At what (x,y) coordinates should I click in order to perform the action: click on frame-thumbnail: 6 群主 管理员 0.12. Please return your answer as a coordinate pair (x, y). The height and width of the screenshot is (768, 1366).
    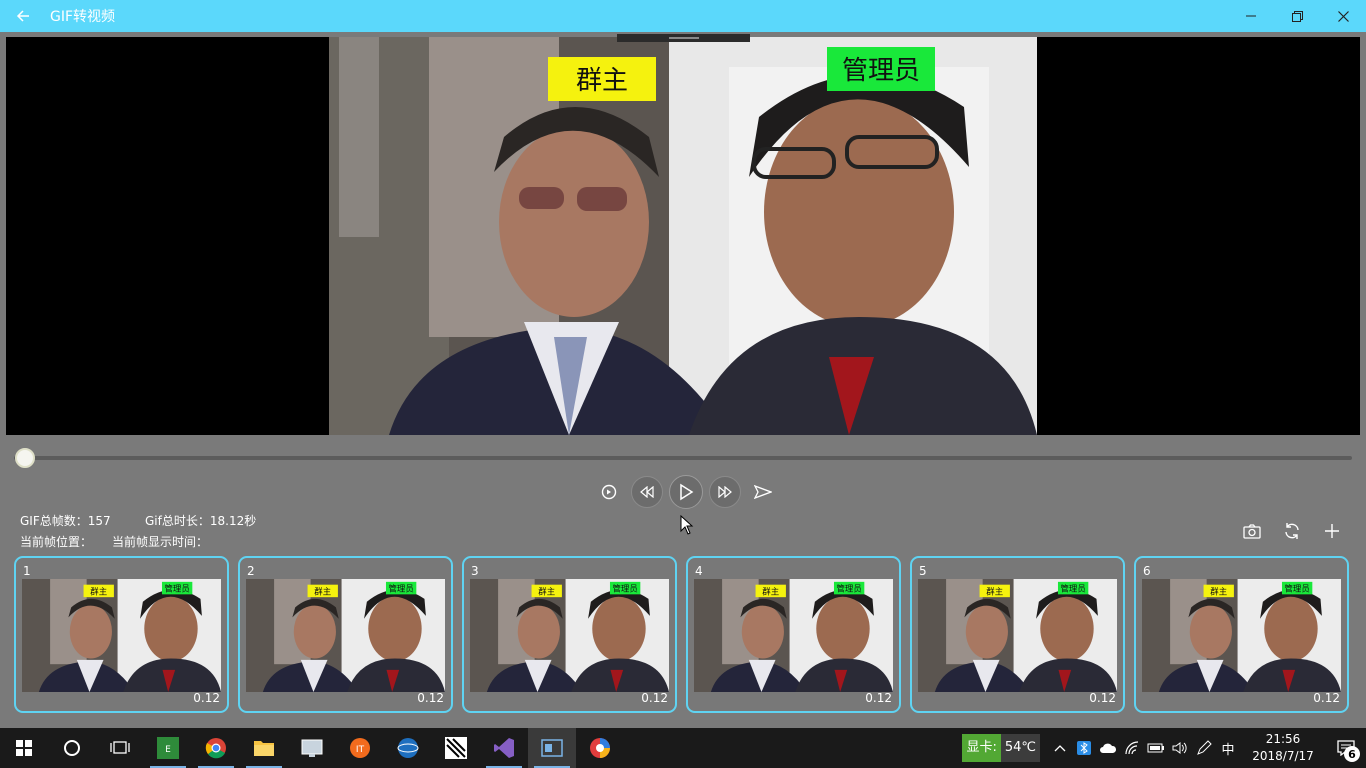
    Looking at the image, I should click on (1241, 634).